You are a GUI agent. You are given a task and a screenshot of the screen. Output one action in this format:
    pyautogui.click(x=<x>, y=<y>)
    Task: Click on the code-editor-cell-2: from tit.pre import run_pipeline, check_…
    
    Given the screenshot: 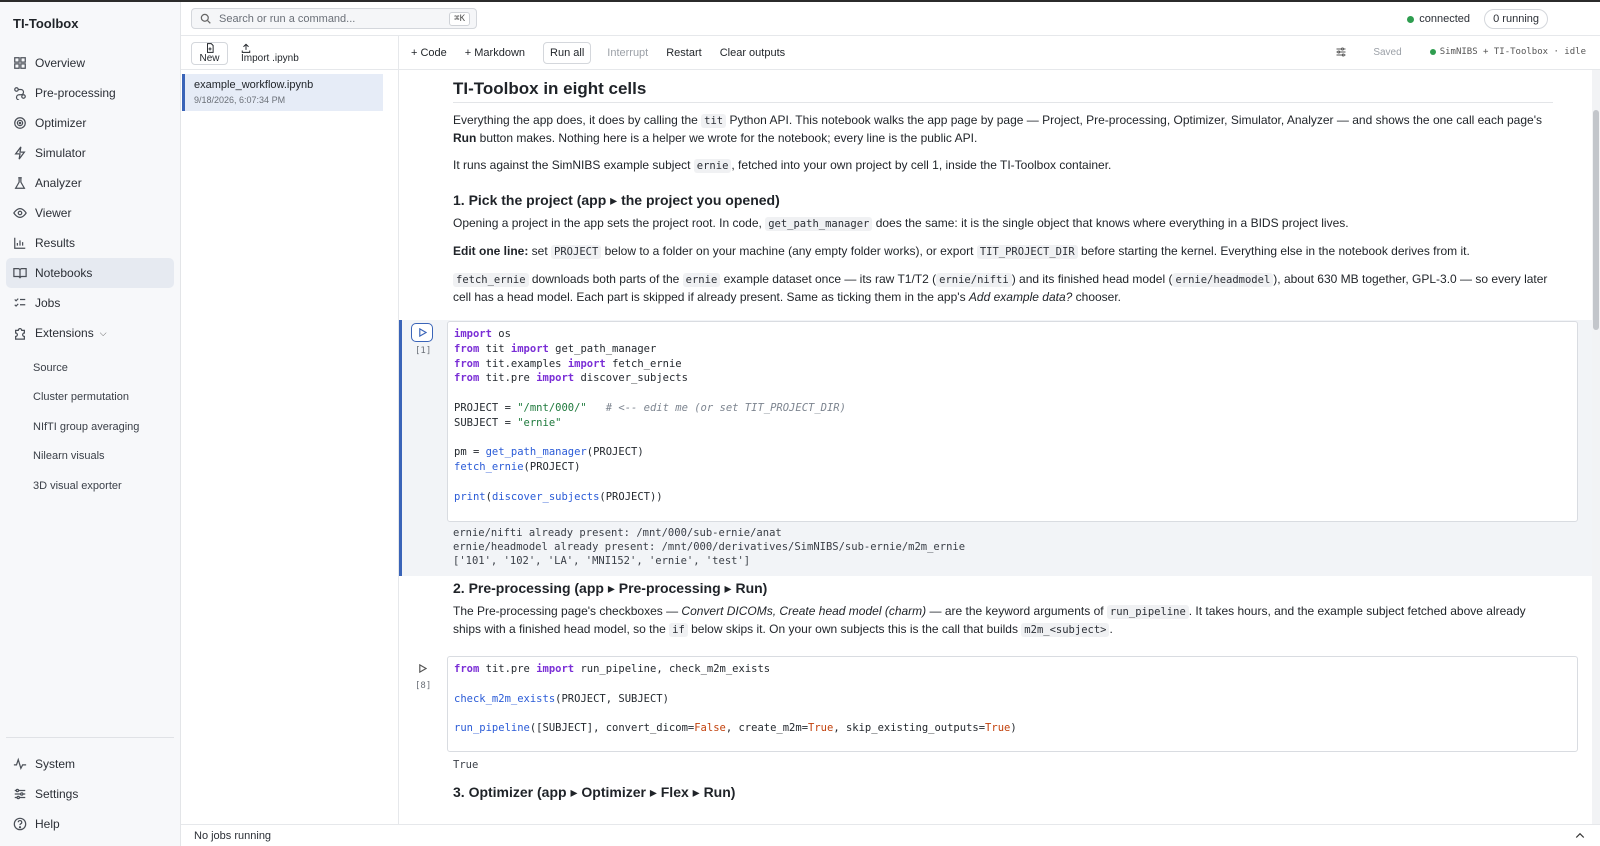 What is the action you would take?
    pyautogui.click(x=1012, y=704)
    